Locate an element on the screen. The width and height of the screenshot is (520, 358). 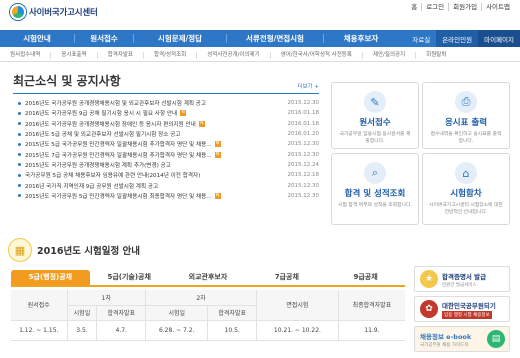
calendar-icon: ▦ is located at coordinates (20, 250).